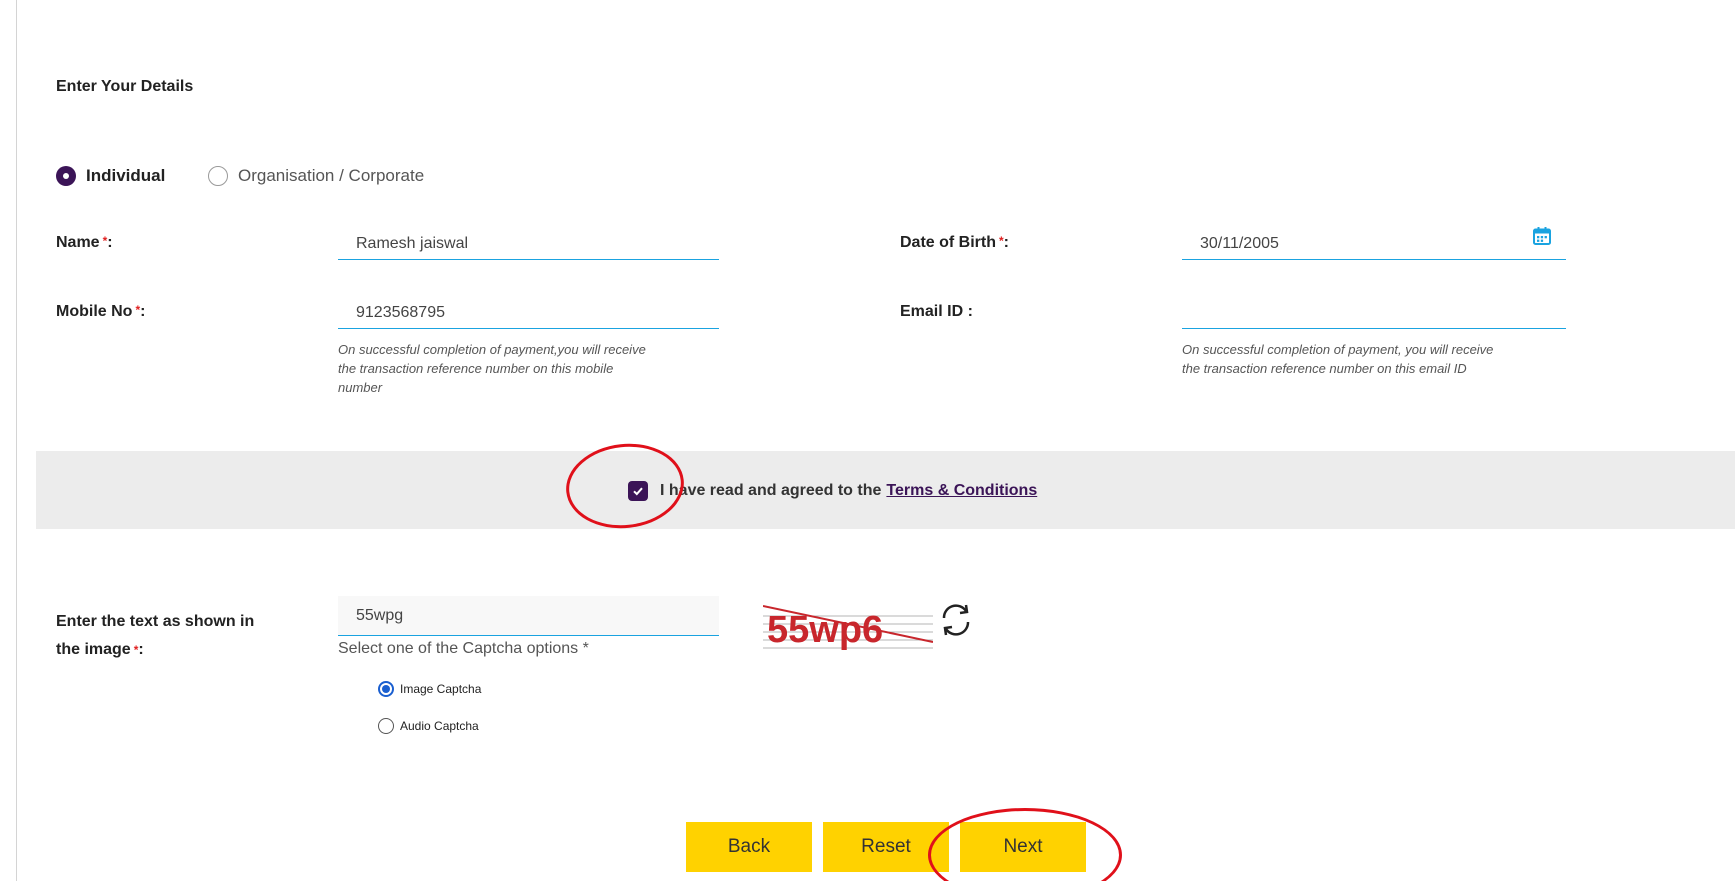 The width and height of the screenshot is (1735, 881). I want to click on name-label: Name *:, so click(84, 243).